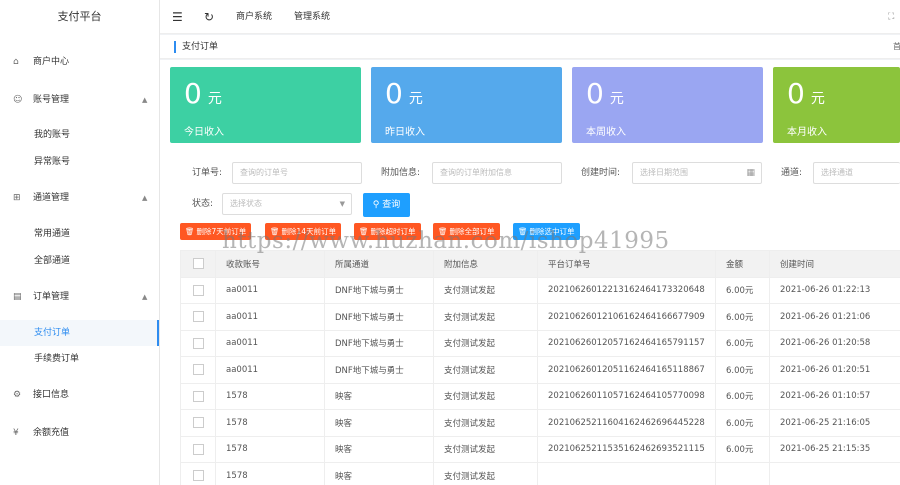 Image resolution: width=900 pixels, height=485 pixels. I want to click on menu-toggle-icon: ☰, so click(177, 17).